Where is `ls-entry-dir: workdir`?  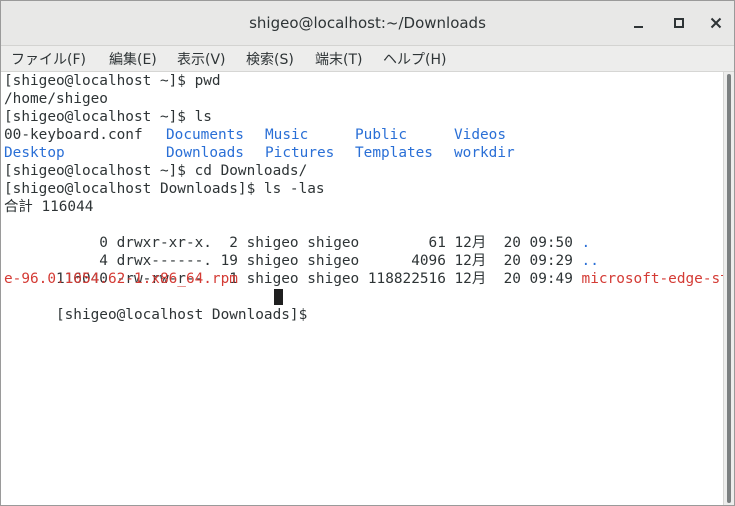 ls-entry-dir: workdir is located at coordinates (484, 153).